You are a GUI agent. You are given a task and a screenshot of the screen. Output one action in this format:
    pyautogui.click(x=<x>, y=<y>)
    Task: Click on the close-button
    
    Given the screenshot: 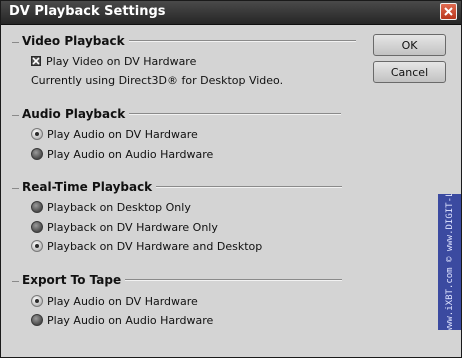 What is the action you would take?
    pyautogui.click(x=448, y=11)
    